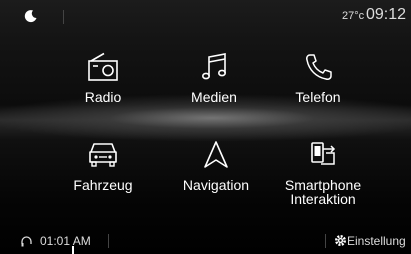 The image size is (411, 254). Describe the element at coordinates (318, 97) in the screenshot. I see `tile-label: Telefon` at that location.